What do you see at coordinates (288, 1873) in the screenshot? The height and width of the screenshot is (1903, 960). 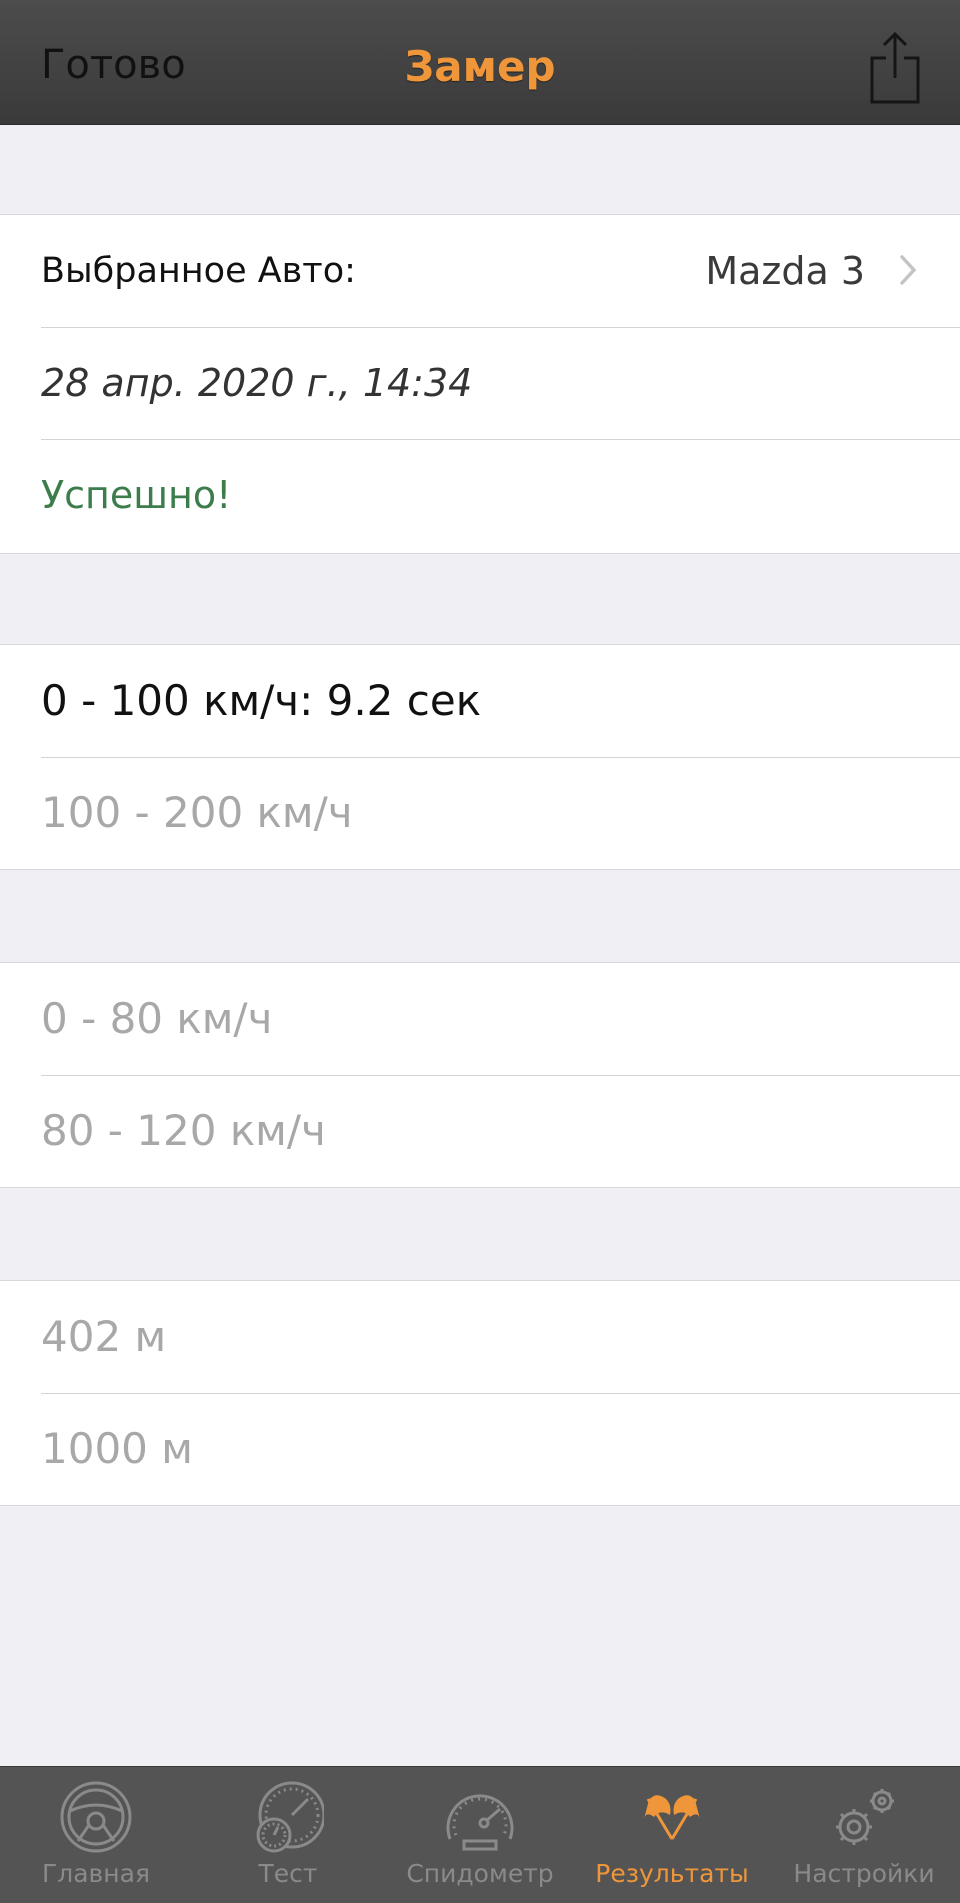 I see `tab-test-label: Тест` at bounding box center [288, 1873].